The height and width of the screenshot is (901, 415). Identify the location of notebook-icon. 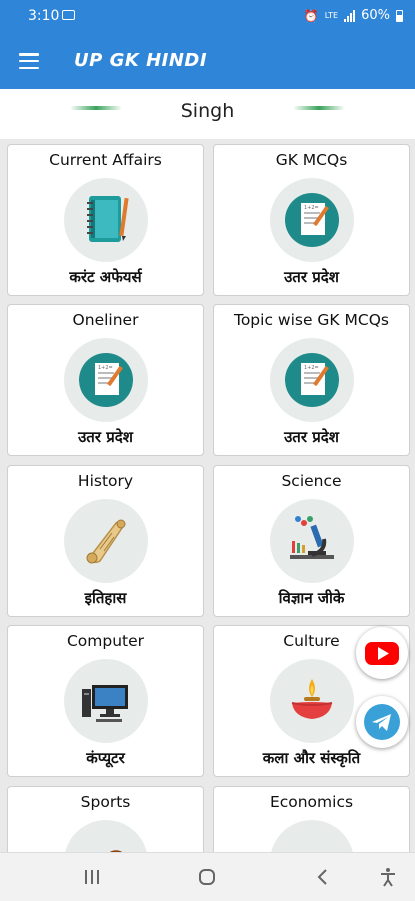
(106, 220).